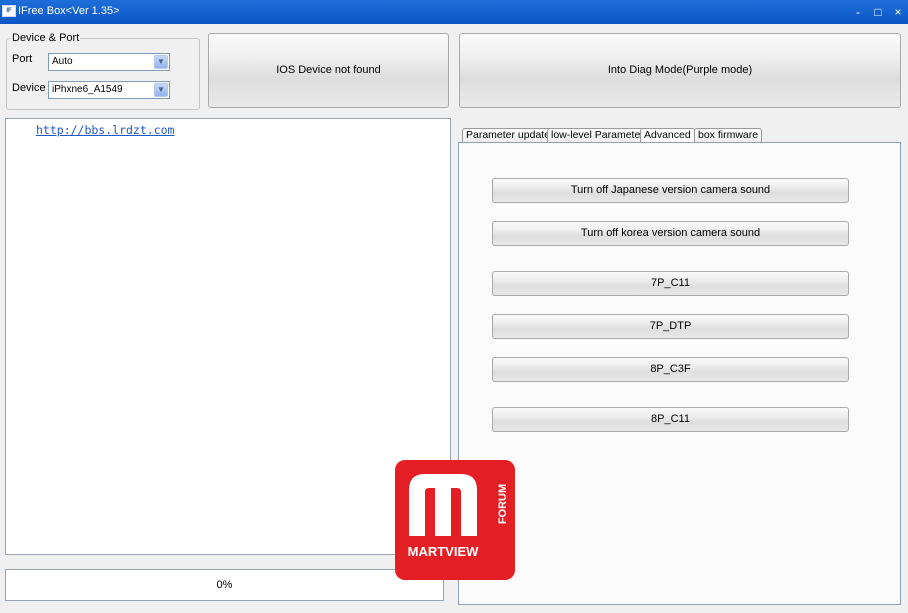  Describe the element at coordinates (22, 59) in the screenshot. I see `port-label: Port` at that location.